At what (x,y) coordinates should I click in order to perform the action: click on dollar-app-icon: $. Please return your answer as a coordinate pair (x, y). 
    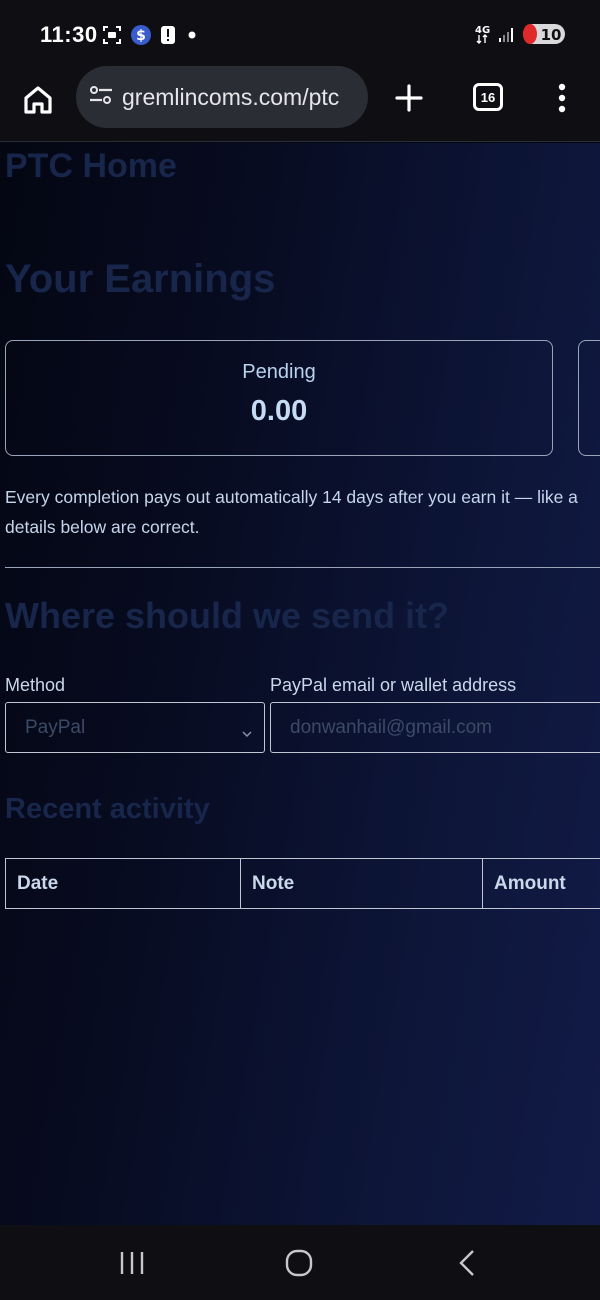
    Looking at the image, I should click on (141, 35).